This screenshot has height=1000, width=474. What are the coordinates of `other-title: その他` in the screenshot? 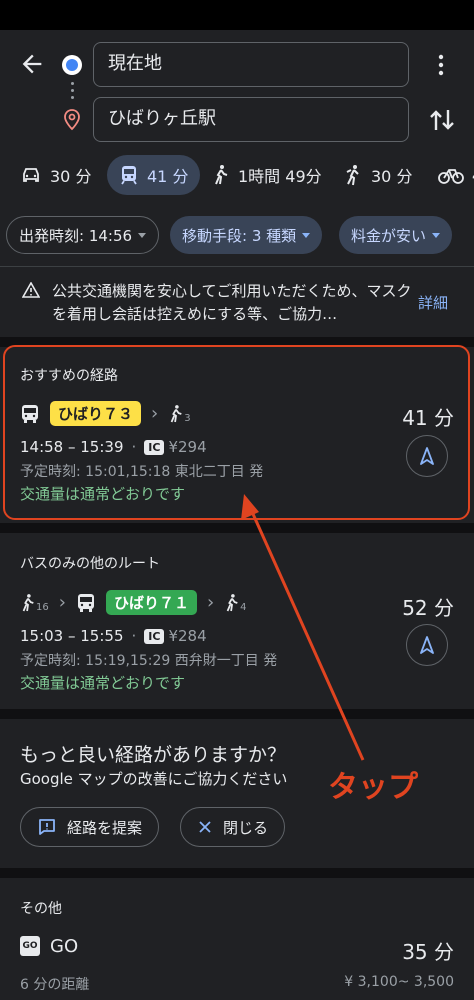 It's located at (41, 909).